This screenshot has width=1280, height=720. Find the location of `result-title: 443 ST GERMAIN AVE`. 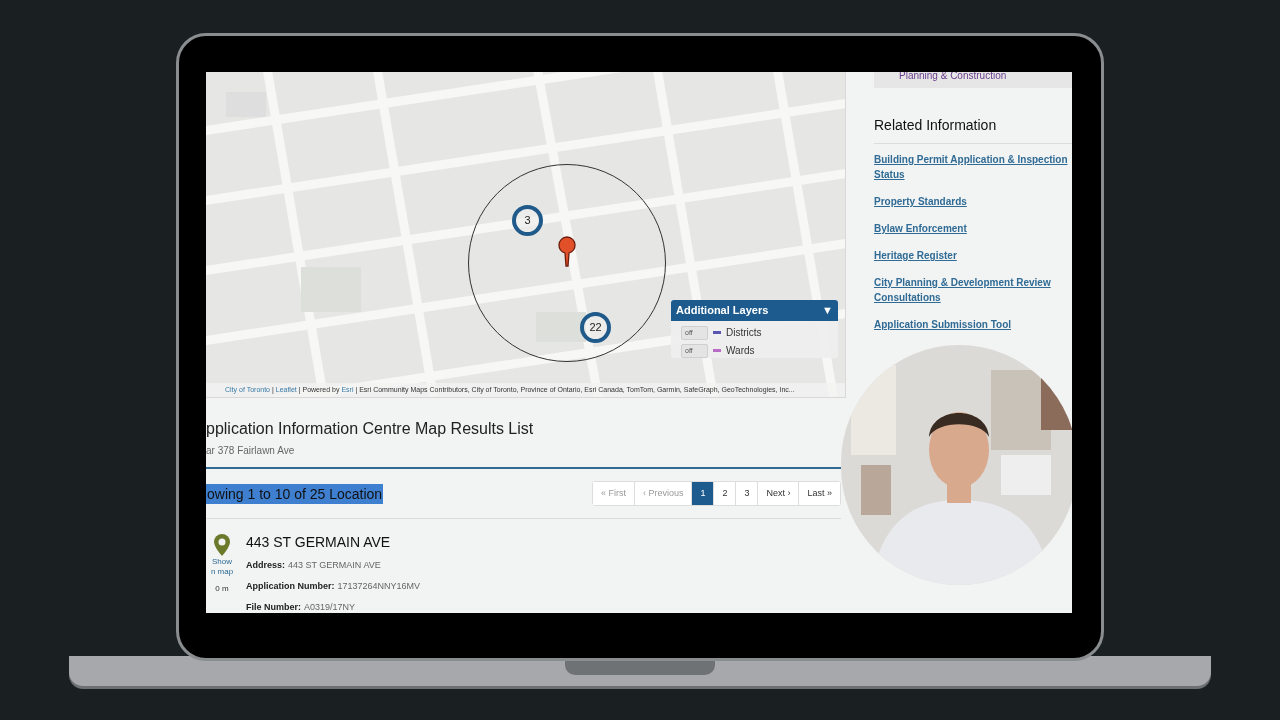

result-title: 443 ST GERMAIN AVE is located at coordinates (319, 542).